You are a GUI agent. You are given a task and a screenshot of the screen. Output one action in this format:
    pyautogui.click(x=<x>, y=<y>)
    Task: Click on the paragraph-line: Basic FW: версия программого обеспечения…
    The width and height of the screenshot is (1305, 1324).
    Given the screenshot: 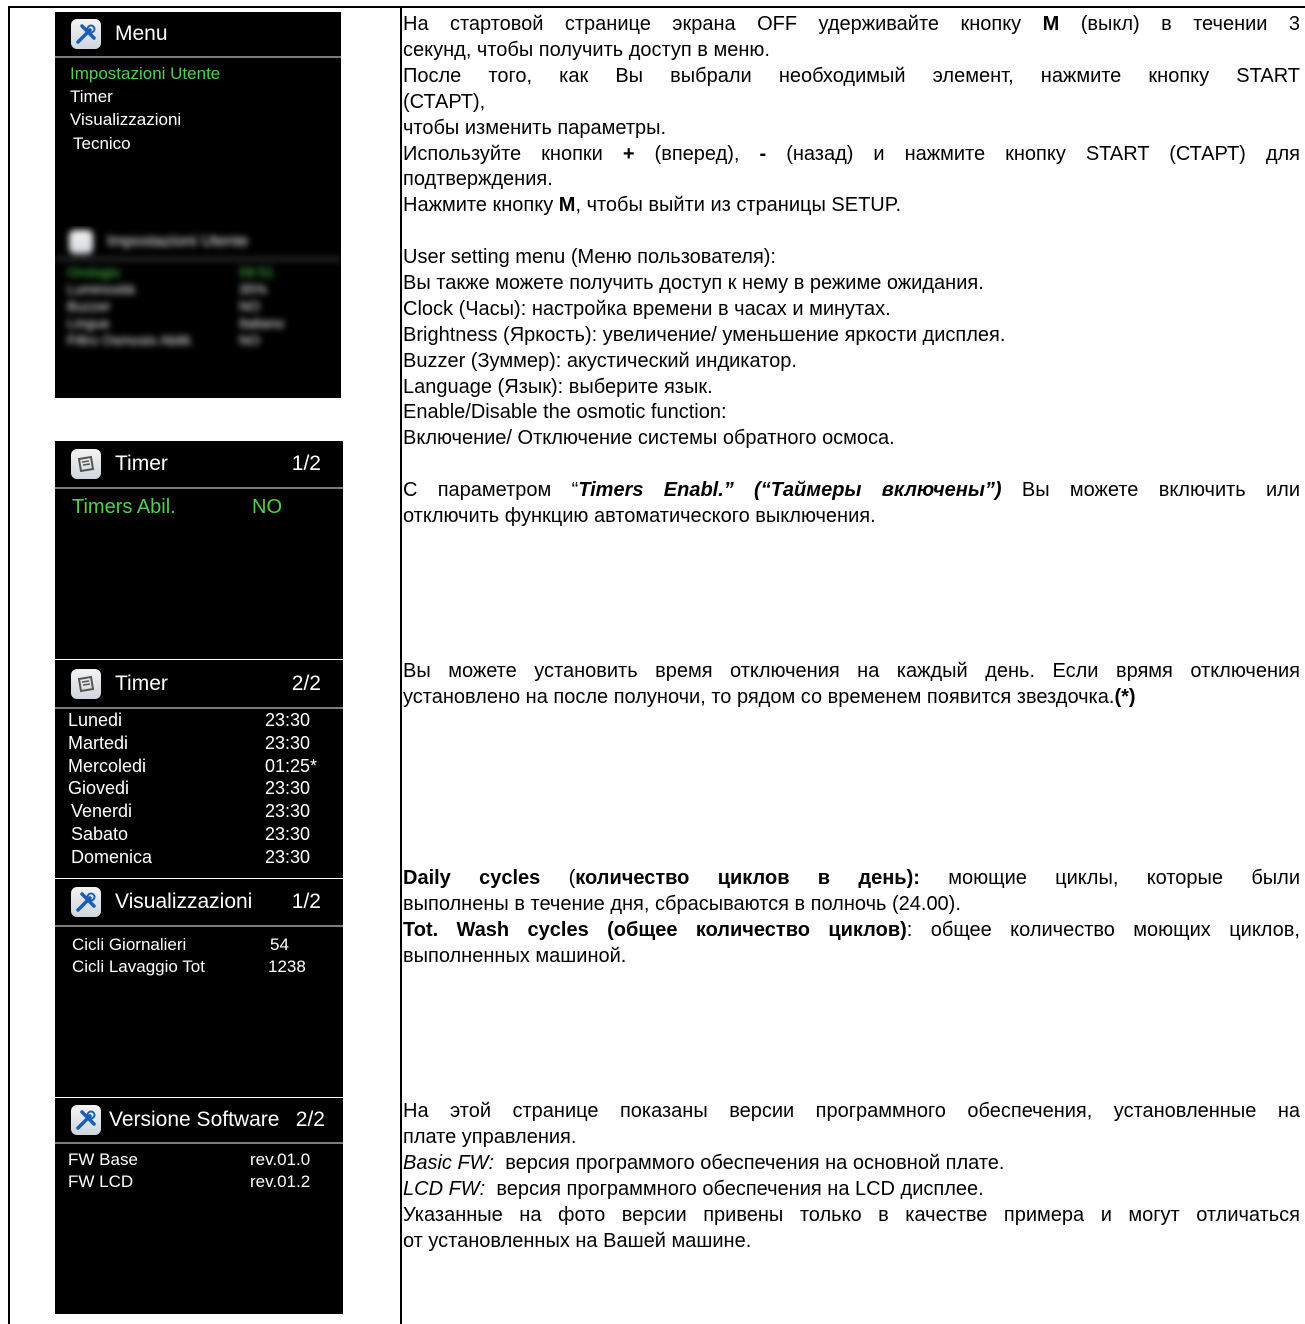 What is the action you would take?
    pyautogui.click(x=851, y=1164)
    